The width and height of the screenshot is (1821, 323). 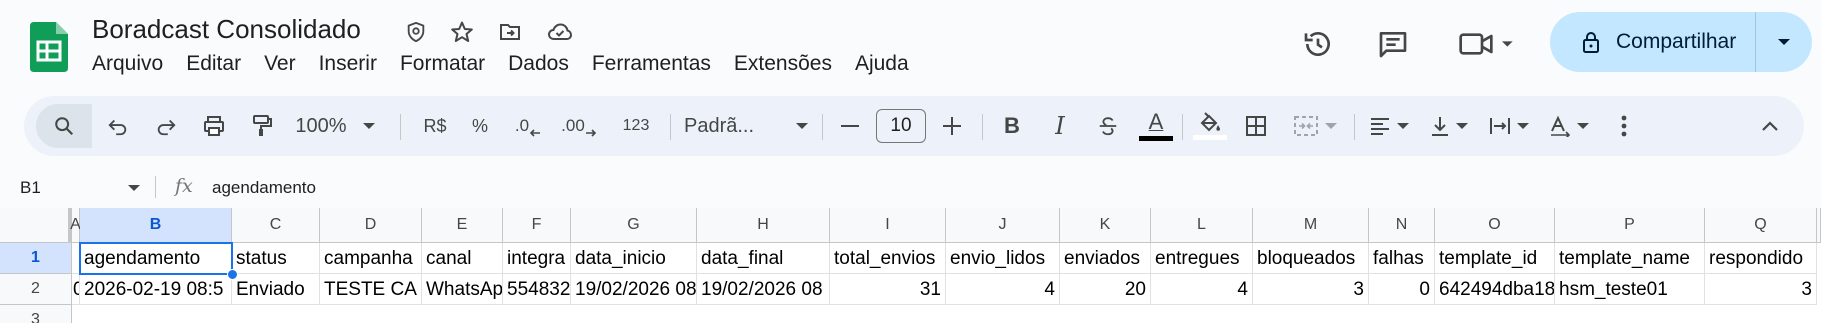 I want to click on cell-l1: entregues, so click(x=1202, y=258).